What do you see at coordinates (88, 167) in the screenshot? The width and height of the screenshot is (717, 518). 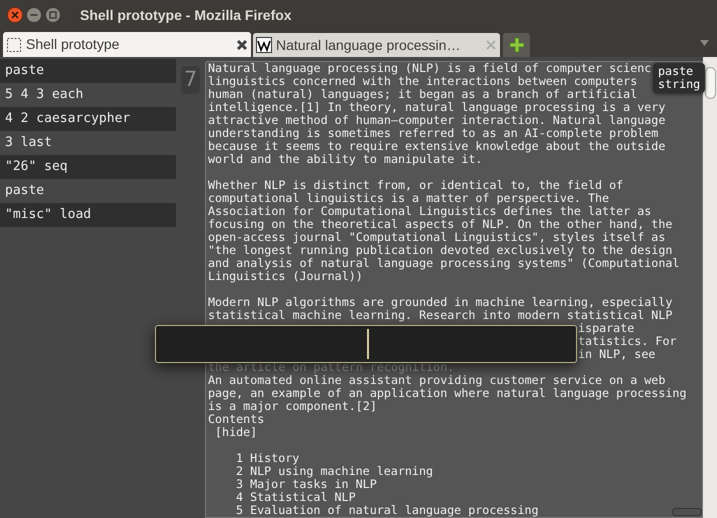 I see `command-row: "26" seq` at bounding box center [88, 167].